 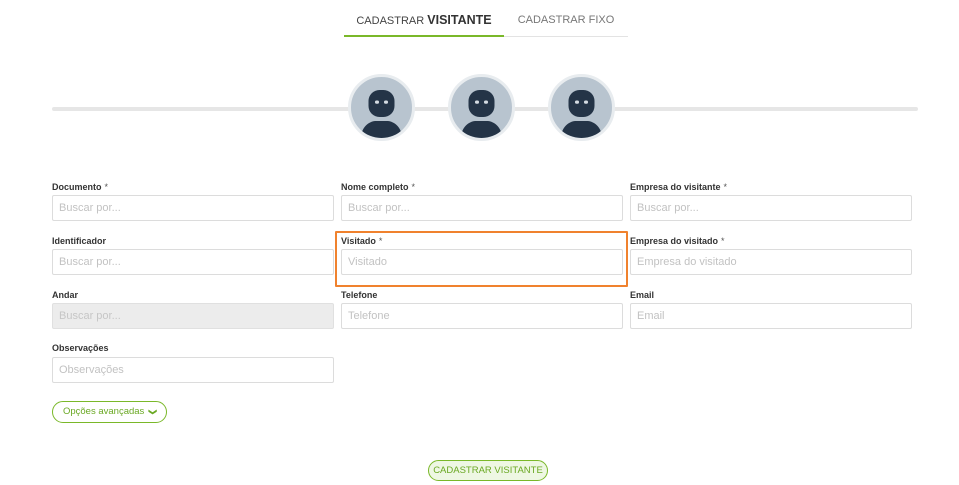 What do you see at coordinates (482, 316) in the screenshot?
I see `telefone-input` at bounding box center [482, 316].